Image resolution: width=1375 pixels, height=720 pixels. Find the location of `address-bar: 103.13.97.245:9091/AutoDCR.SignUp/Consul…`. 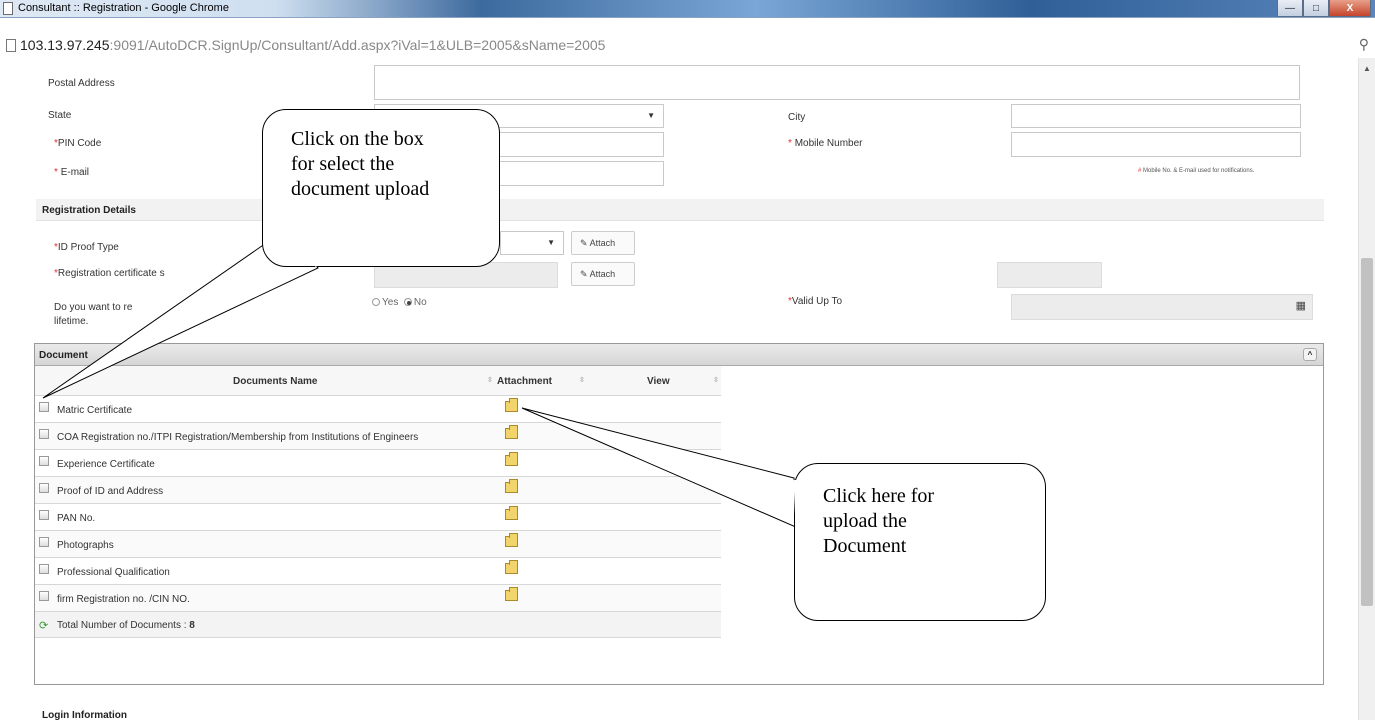

address-bar: 103.13.97.245:9091/AutoDCR.SignUp/Consul… is located at coordinates (687, 38).